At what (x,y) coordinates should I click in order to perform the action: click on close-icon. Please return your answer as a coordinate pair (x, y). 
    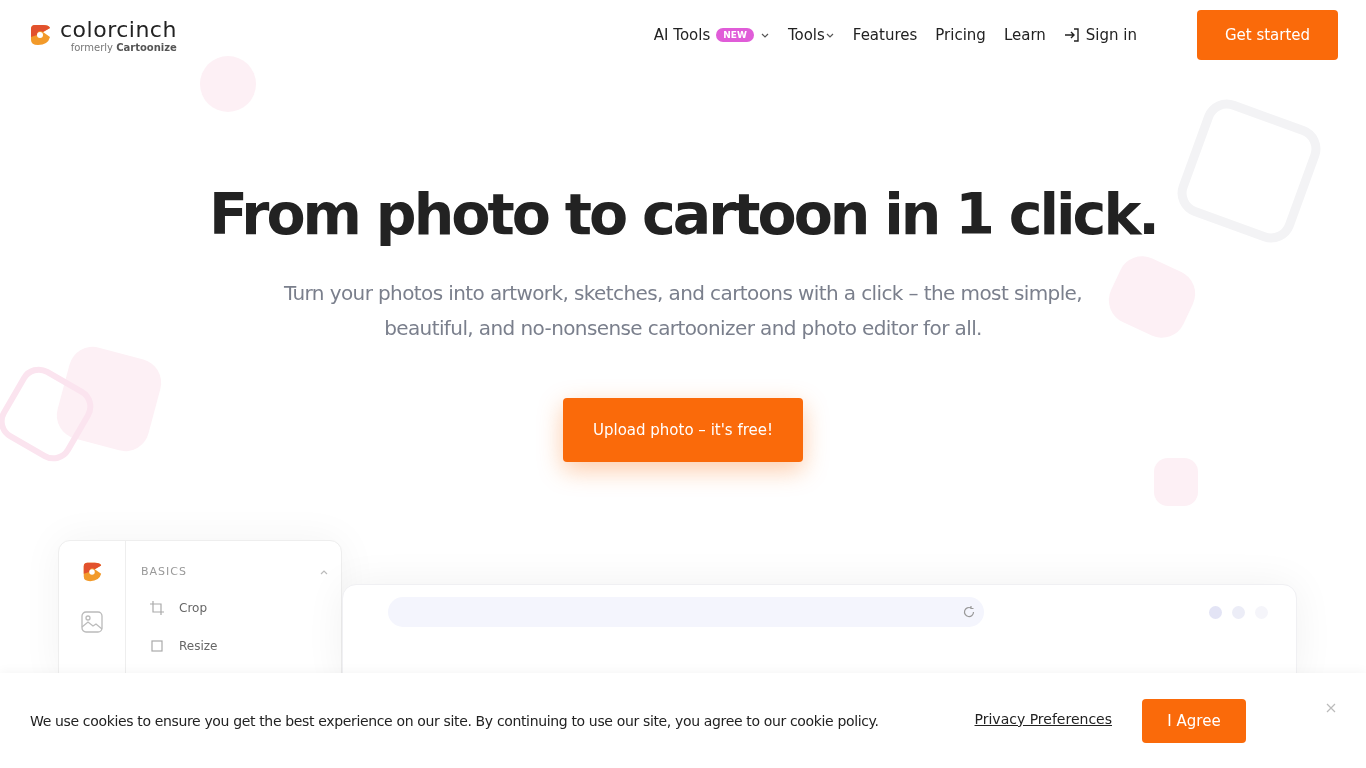
    Looking at the image, I should click on (1331, 707).